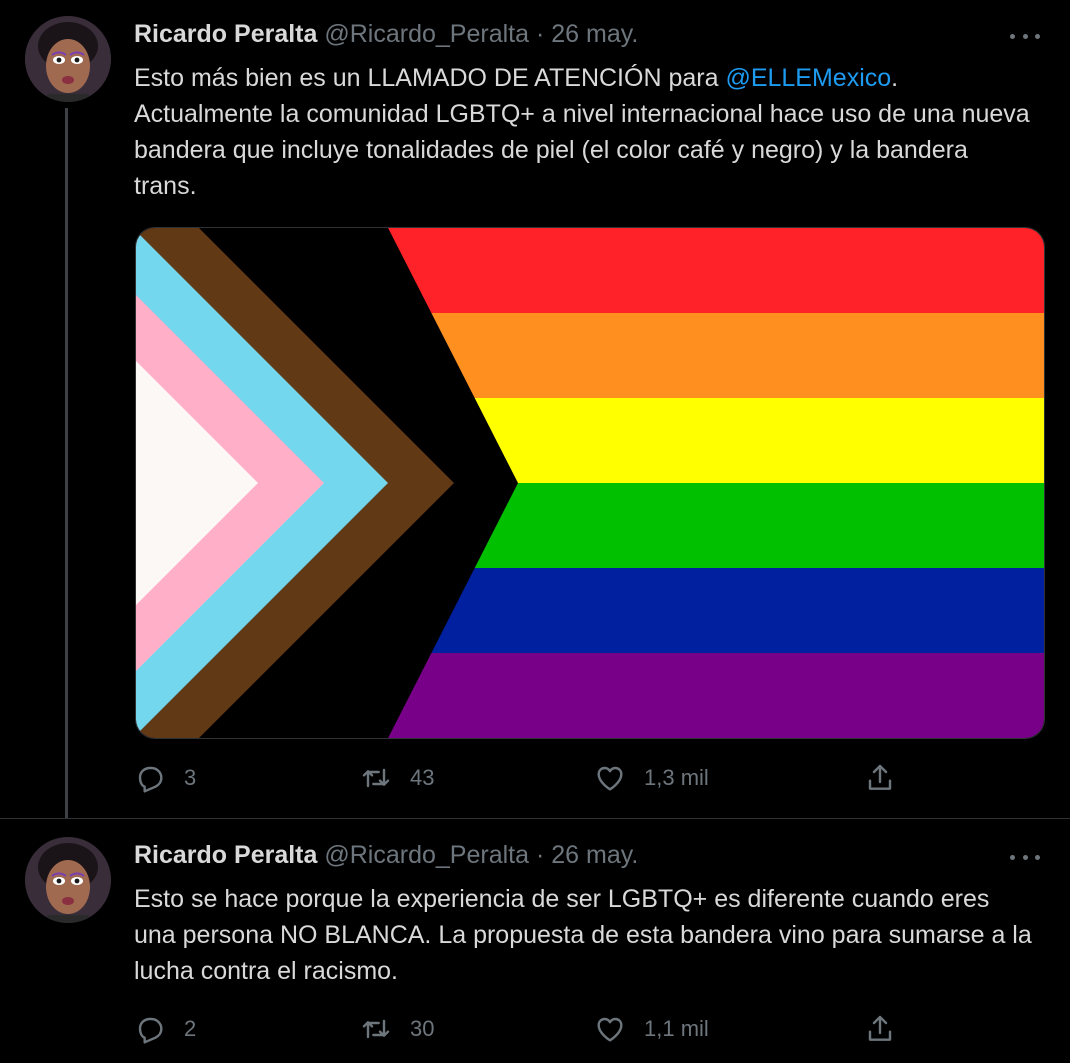 This screenshot has width=1070, height=1063. Describe the element at coordinates (422, 1028) in the screenshot. I see `retweet-count: 30` at that location.